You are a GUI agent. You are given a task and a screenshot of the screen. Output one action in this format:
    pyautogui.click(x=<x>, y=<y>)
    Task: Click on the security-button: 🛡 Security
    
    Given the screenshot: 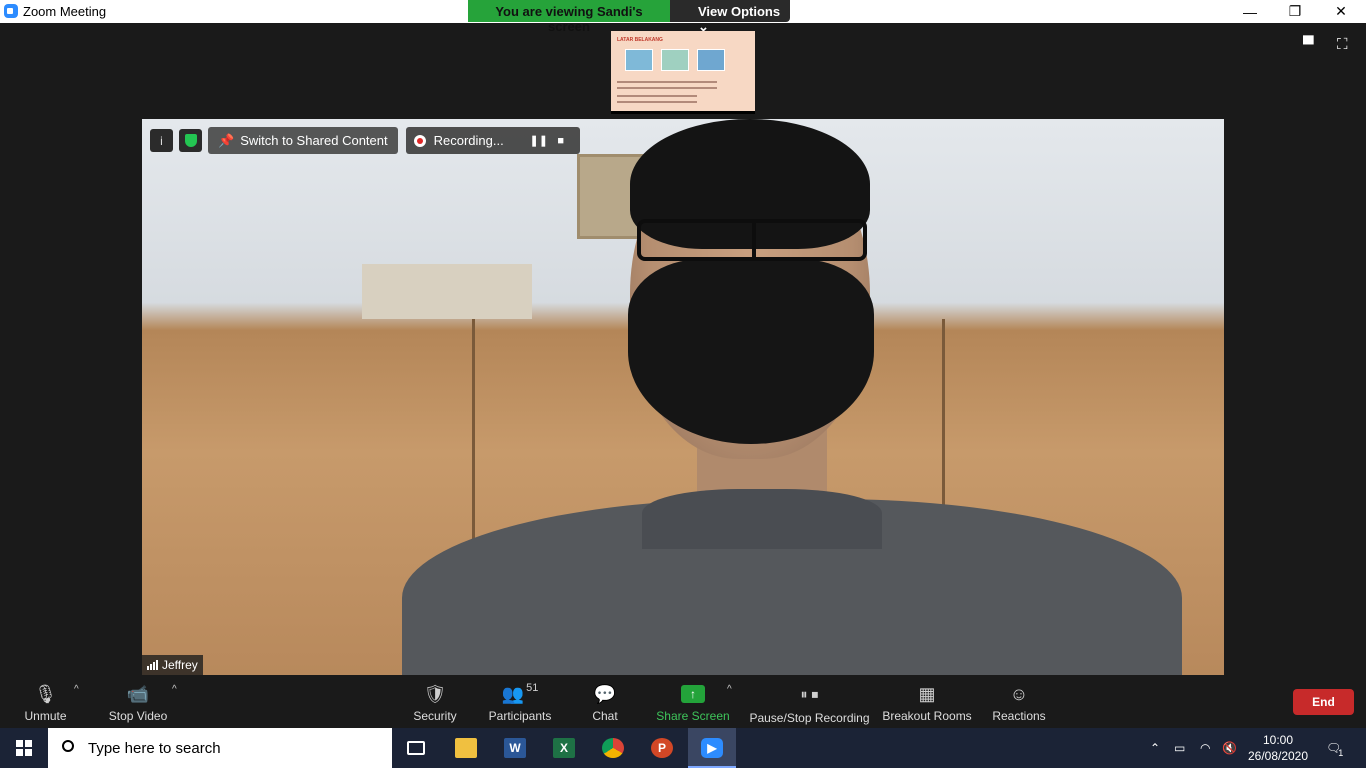 What is the action you would take?
    pyautogui.click(x=435, y=702)
    